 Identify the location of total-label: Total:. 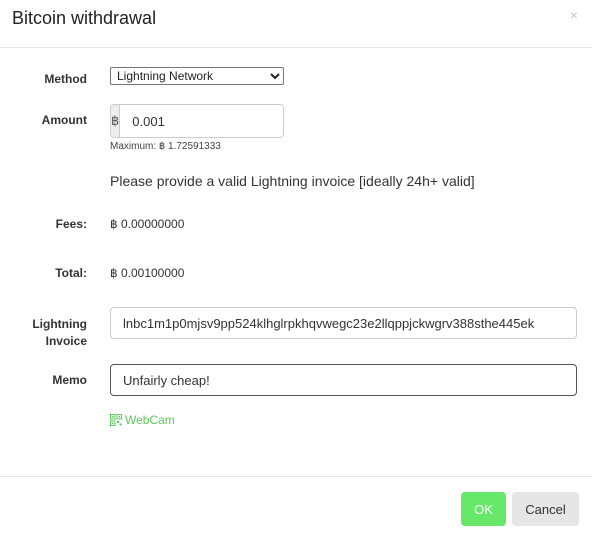
(71, 273).